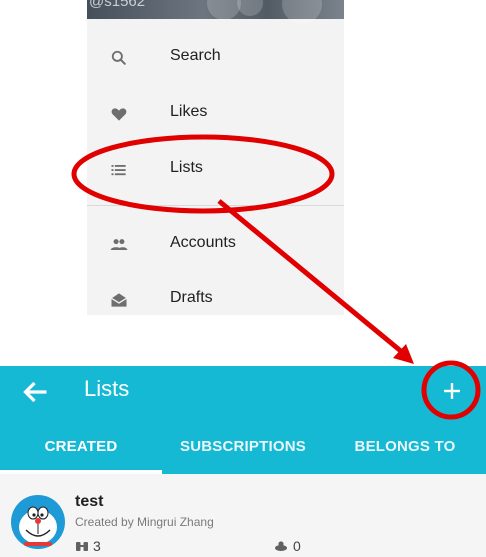 This screenshot has width=486, height=557. What do you see at coordinates (191, 297) in the screenshot?
I see `menu-item-label: Drafts` at bounding box center [191, 297].